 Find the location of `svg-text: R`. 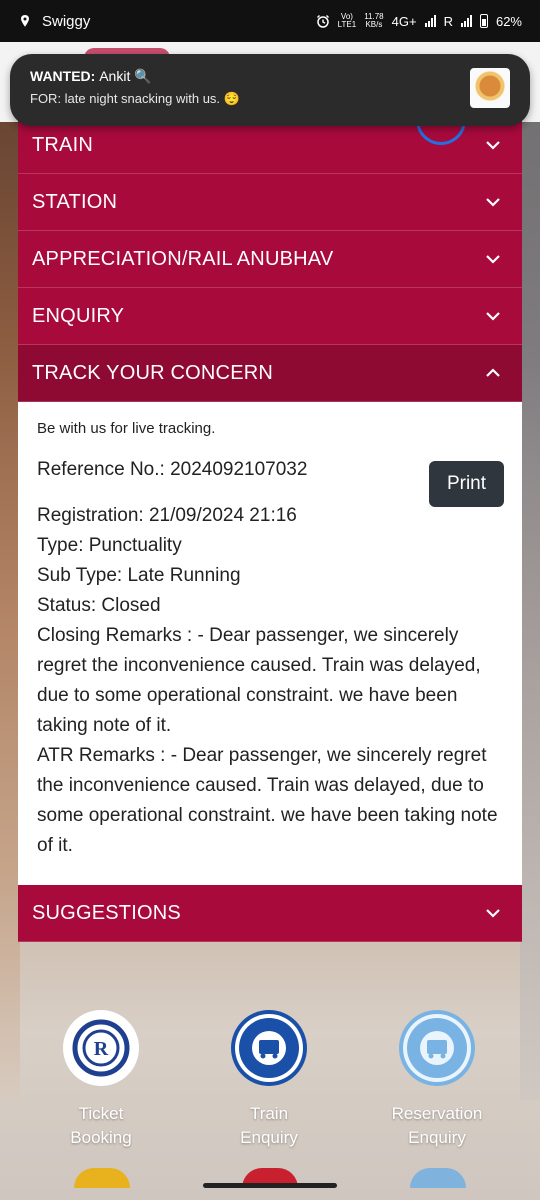

svg-text: R is located at coordinates (101, 1049).